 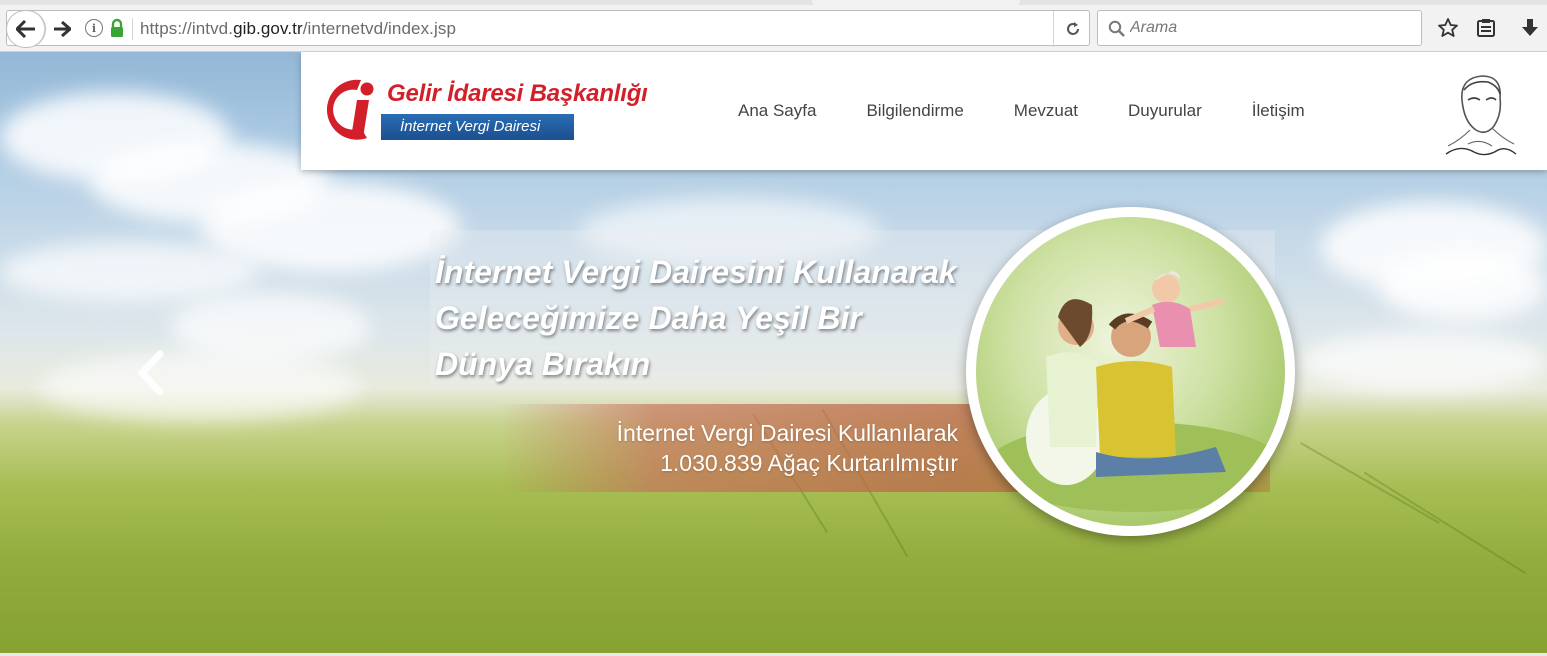 What do you see at coordinates (1278, 111) in the screenshot?
I see `nav-iletisim: İletişim` at bounding box center [1278, 111].